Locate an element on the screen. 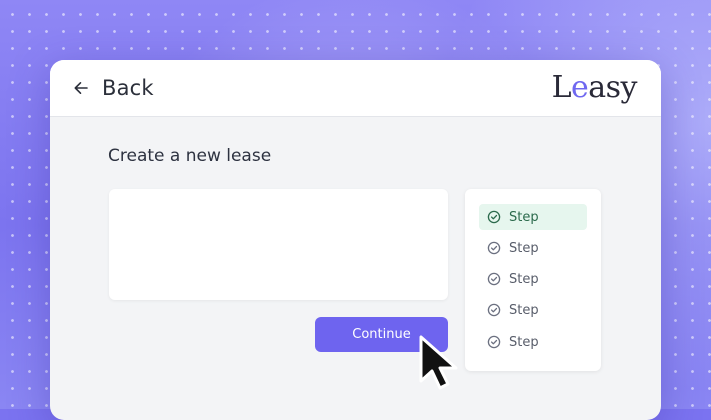  steps-panel: Step Step Step Step Step is located at coordinates (533, 280).